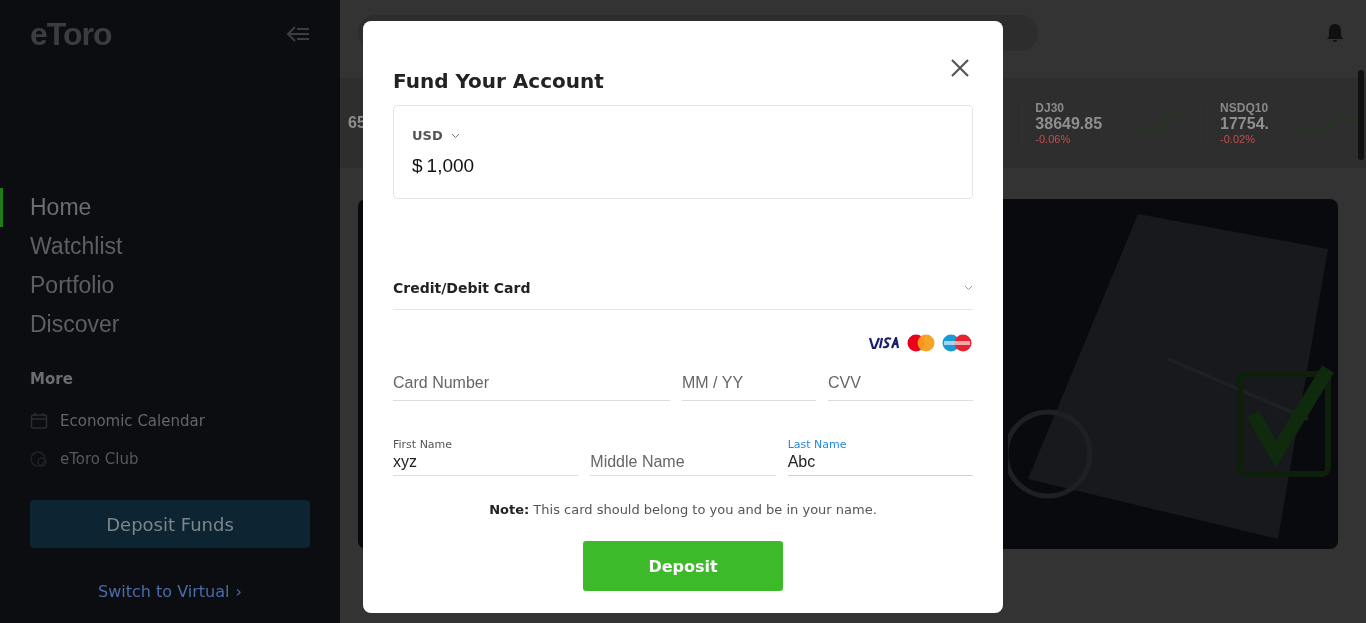  Describe the element at coordinates (498, 80) in the screenshot. I see `dialog-title: Fund Your Account` at that location.